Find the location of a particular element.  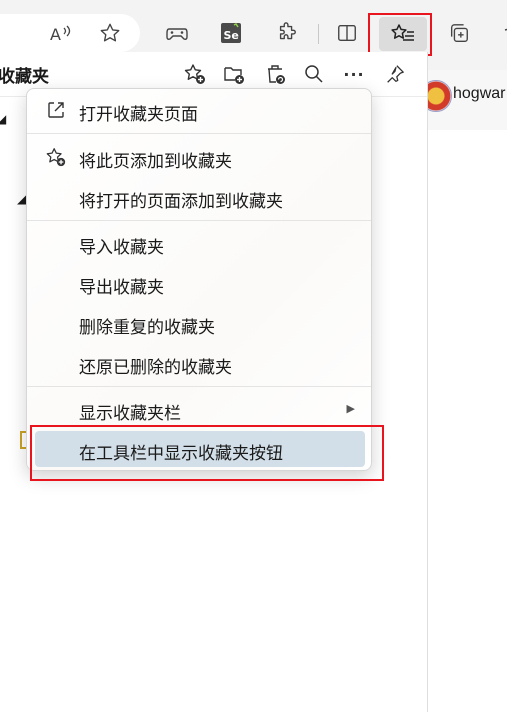

menu-item-label: 显示收藏夹栏 is located at coordinates (130, 414).